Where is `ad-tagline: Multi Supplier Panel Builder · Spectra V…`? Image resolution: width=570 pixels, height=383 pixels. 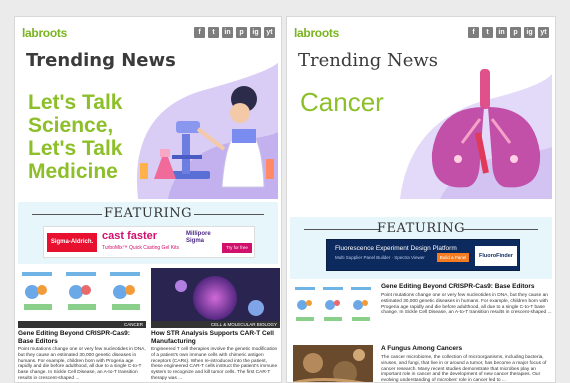 ad-tagline: Multi Supplier Panel Builder · Spectra V… is located at coordinates (380, 257).